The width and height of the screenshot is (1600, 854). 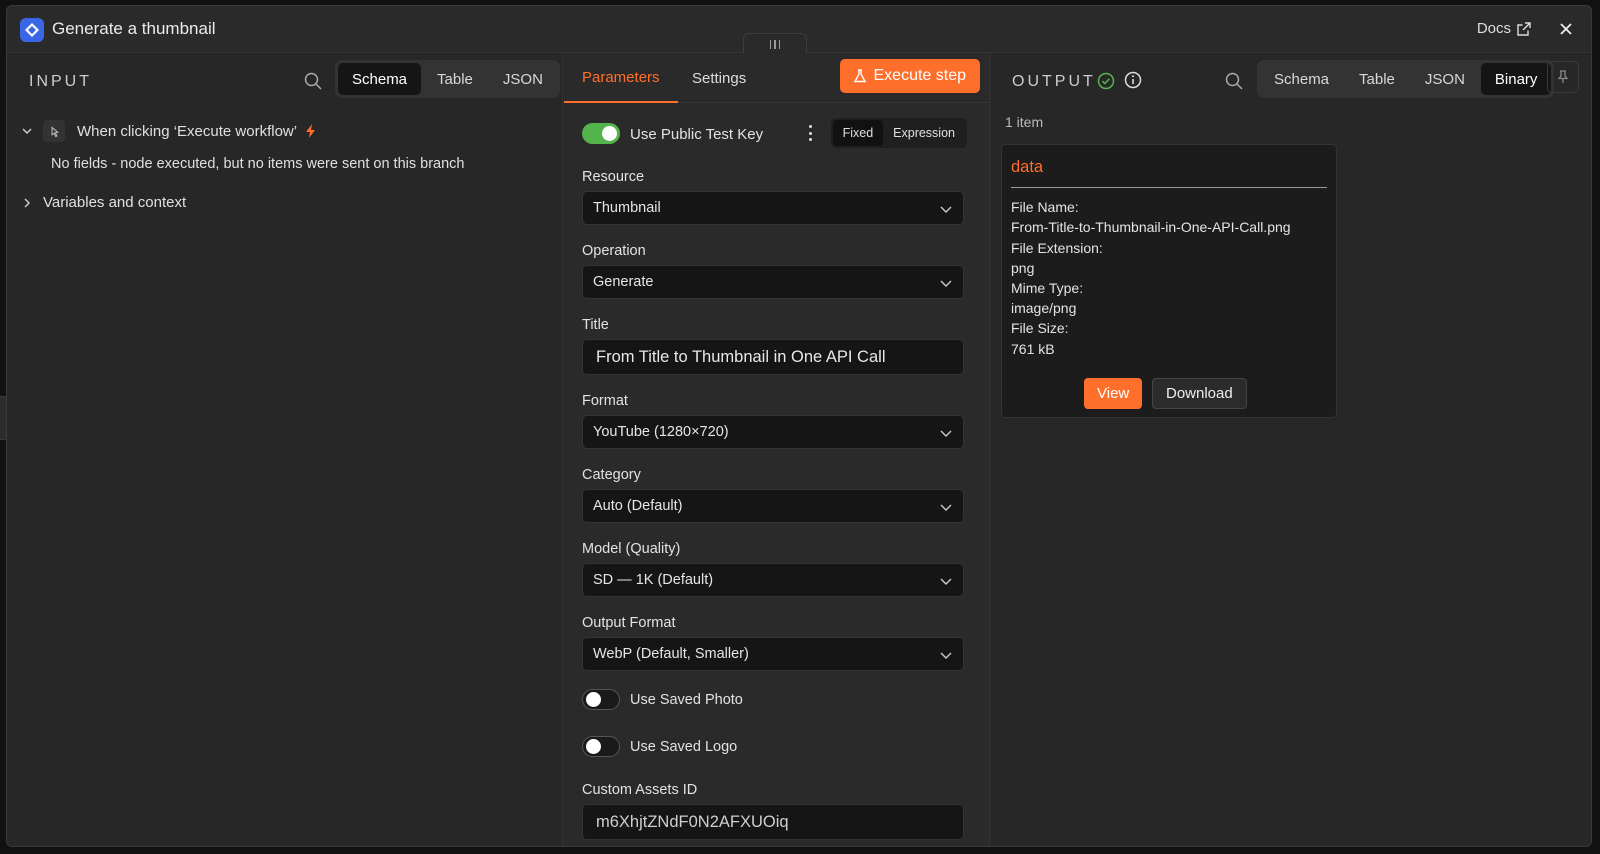 What do you see at coordinates (523, 79) in the screenshot?
I see `input-tab-json: JSON` at bounding box center [523, 79].